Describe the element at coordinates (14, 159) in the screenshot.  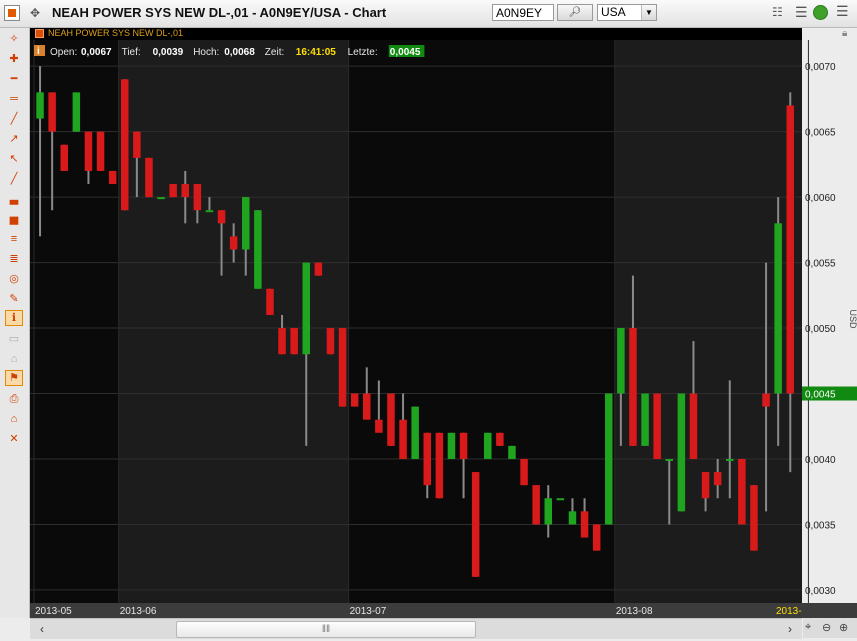
I see `arrow-tool-icon: ↖` at that location.